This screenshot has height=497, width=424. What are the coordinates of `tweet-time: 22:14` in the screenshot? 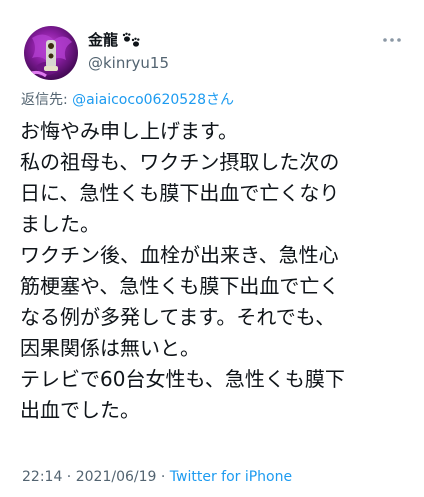 It's located at (42, 477).